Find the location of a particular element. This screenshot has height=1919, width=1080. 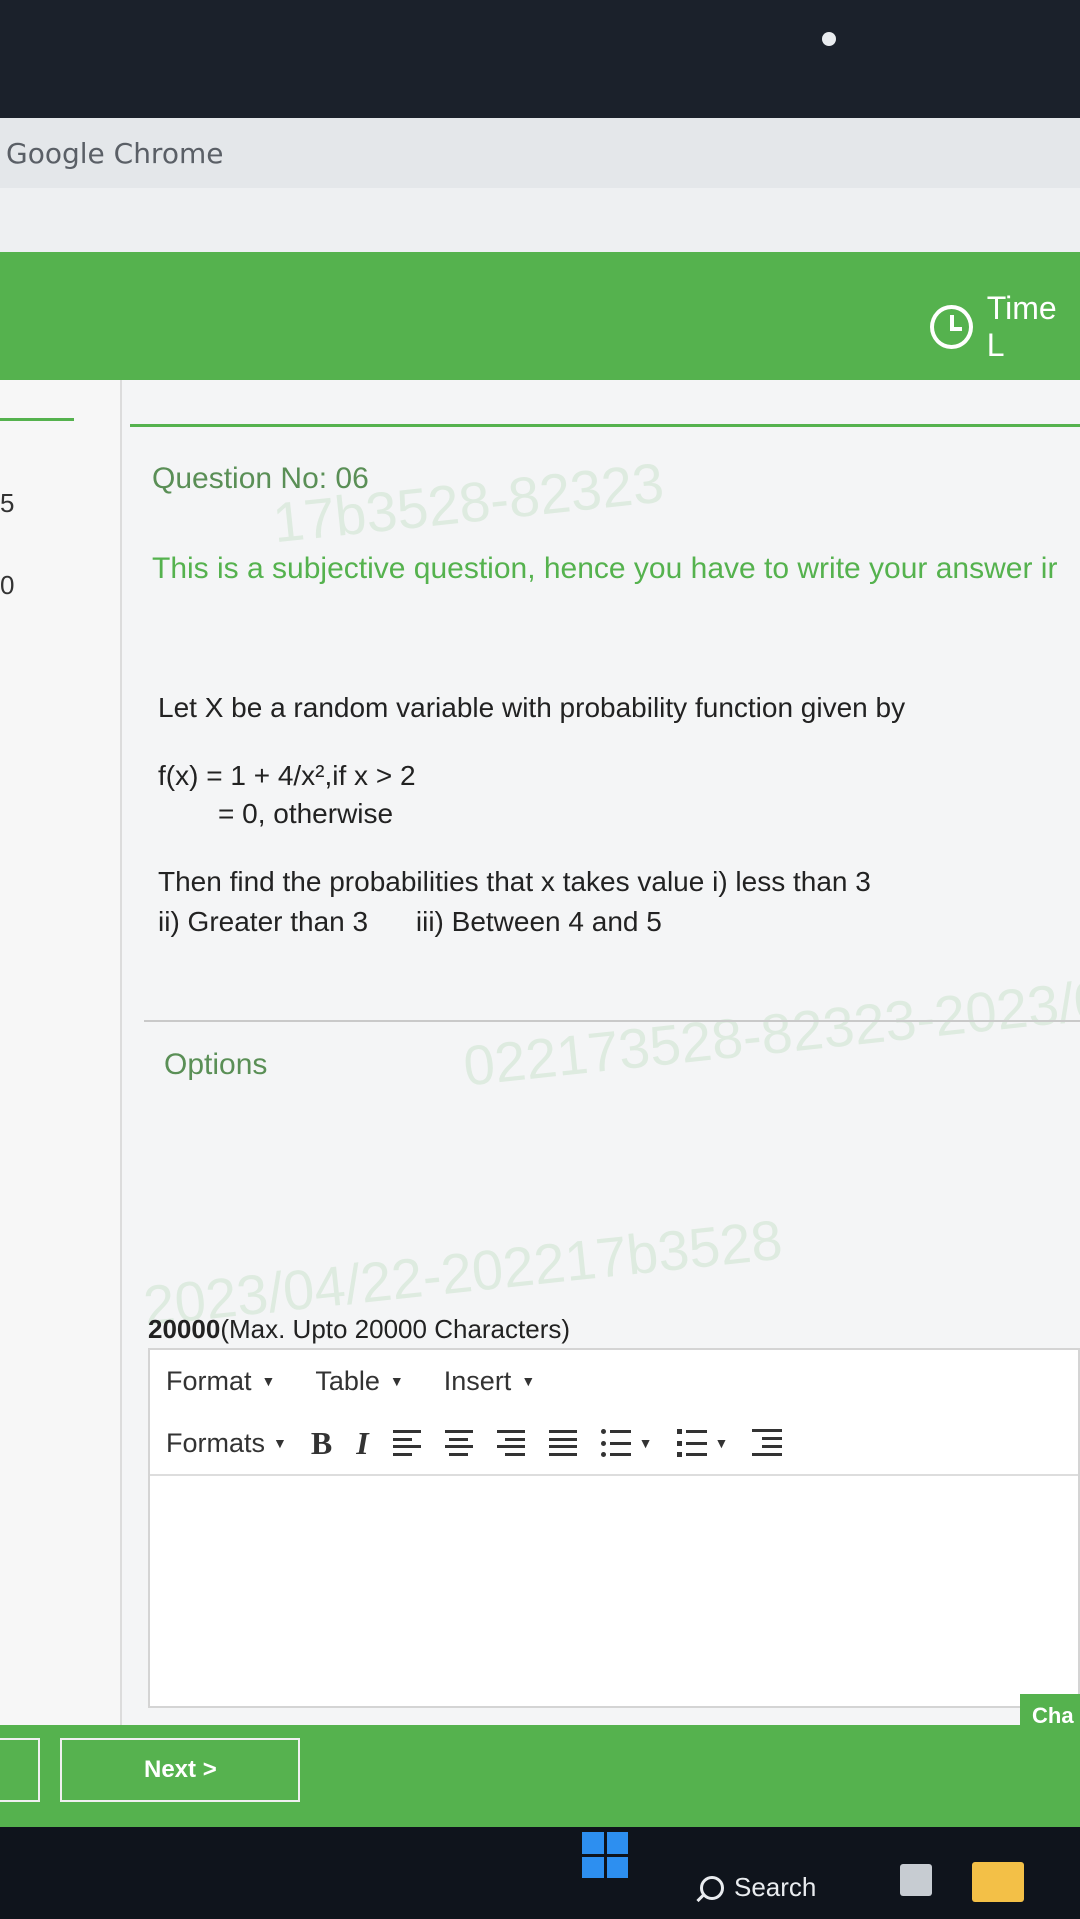

windows-start-icon is located at coordinates (605, 1855).